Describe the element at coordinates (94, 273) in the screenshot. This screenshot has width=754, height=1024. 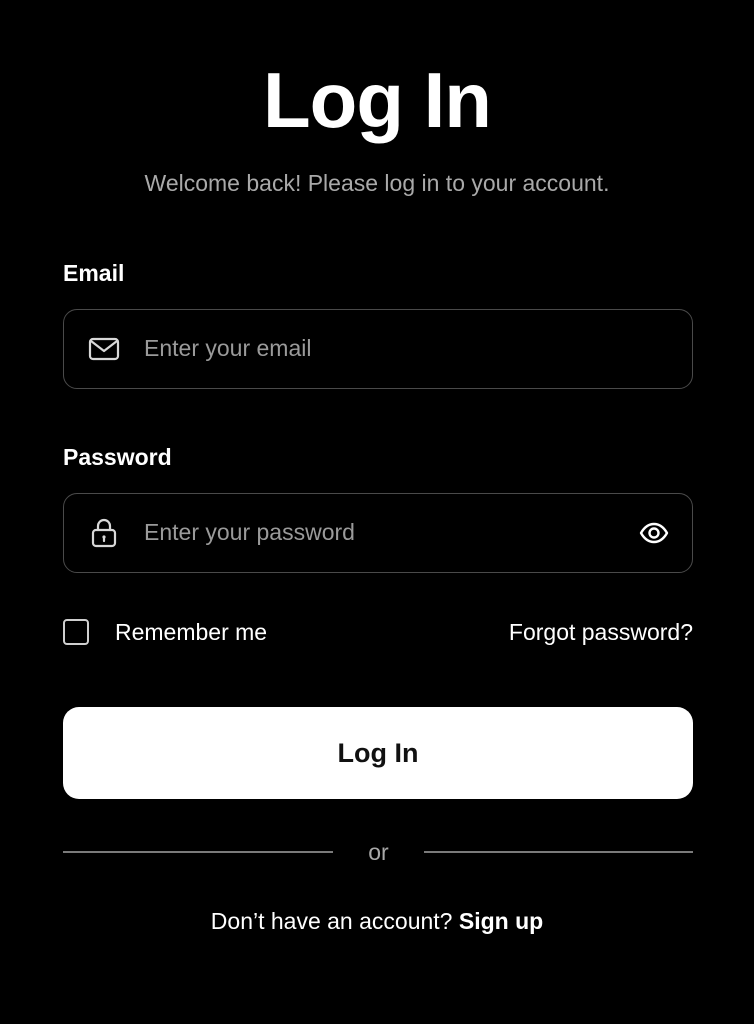
I see `email-label: Email` at that location.